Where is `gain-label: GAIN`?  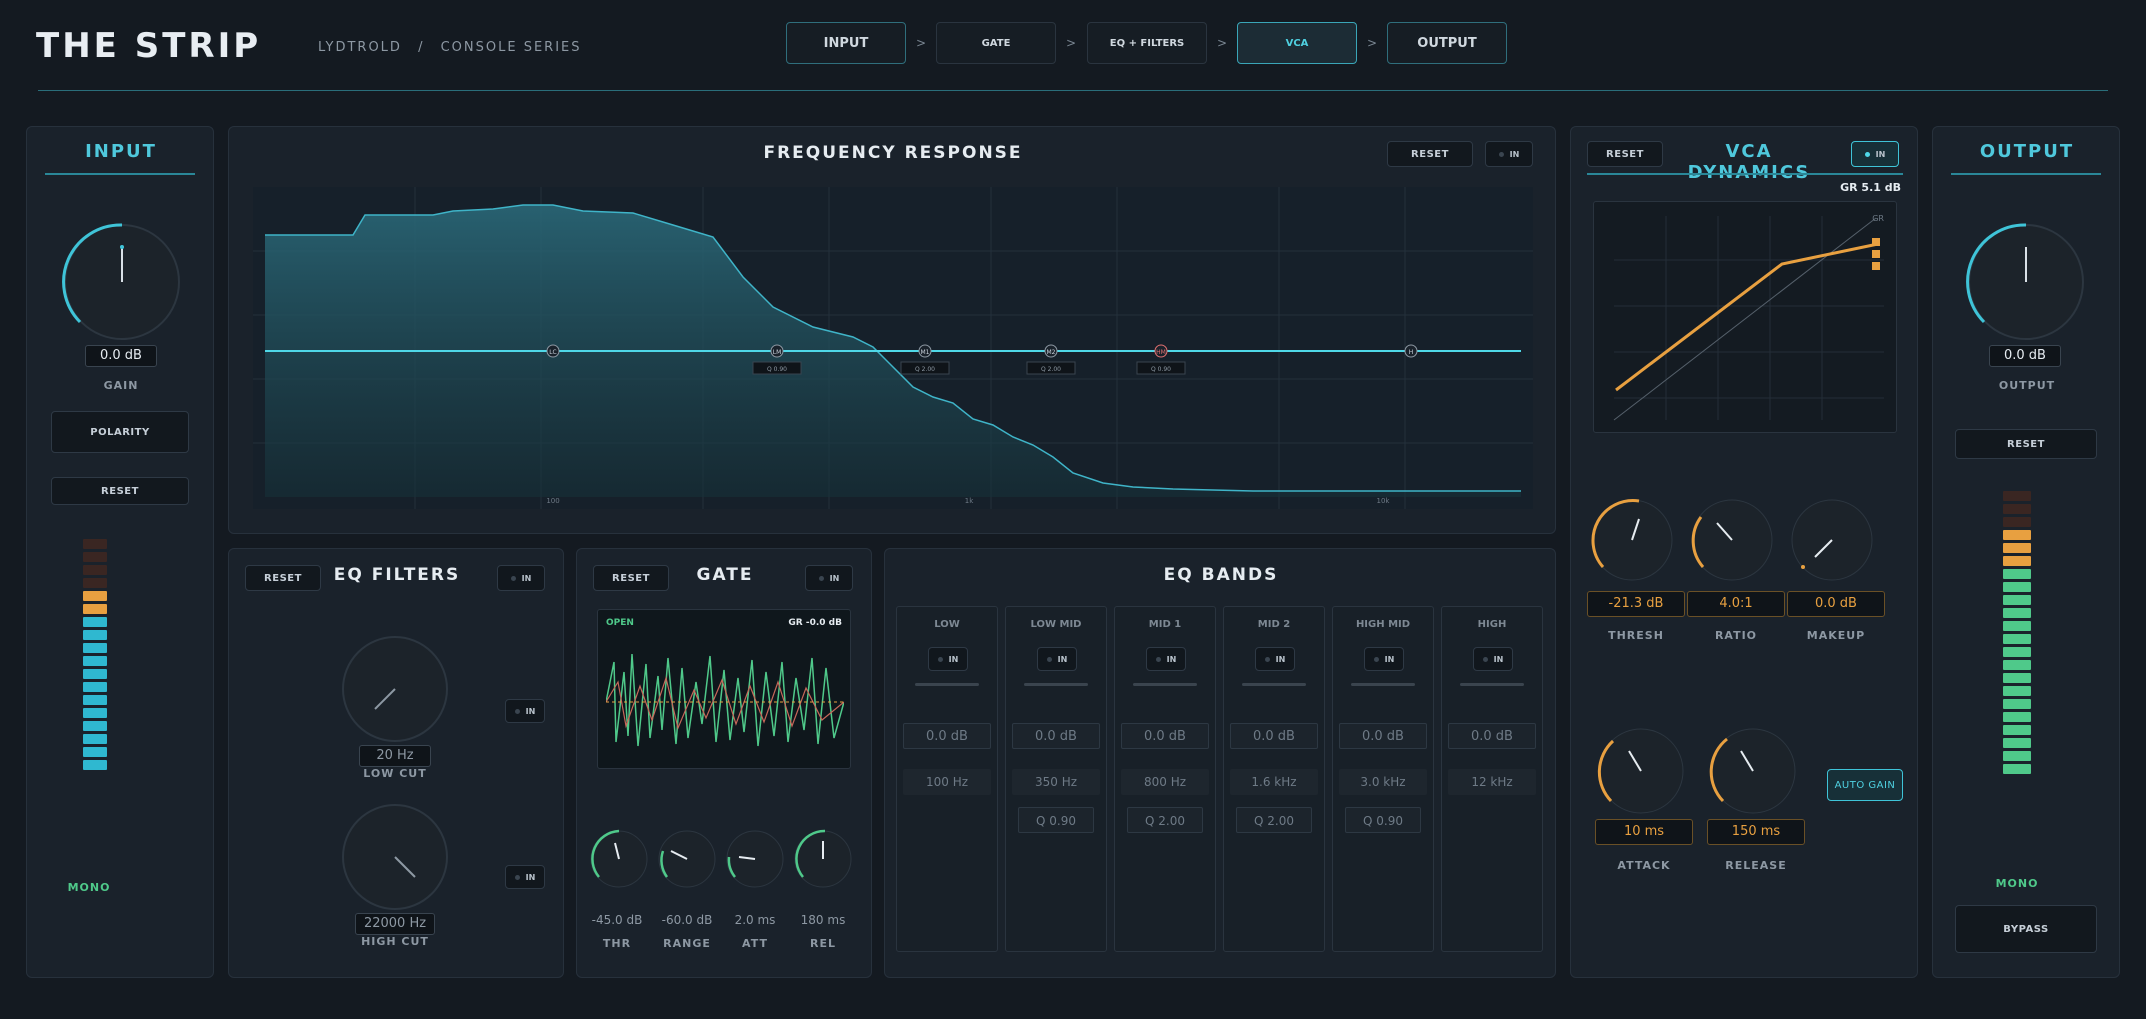 gain-label: GAIN is located at coordinates (121, 385).